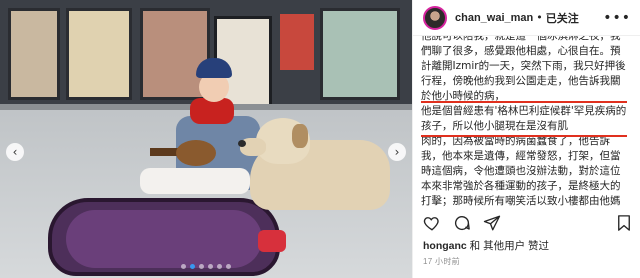 The image size is (640, 278). I want to click on post-timestamp: 17 小时前, so click(441, 261).